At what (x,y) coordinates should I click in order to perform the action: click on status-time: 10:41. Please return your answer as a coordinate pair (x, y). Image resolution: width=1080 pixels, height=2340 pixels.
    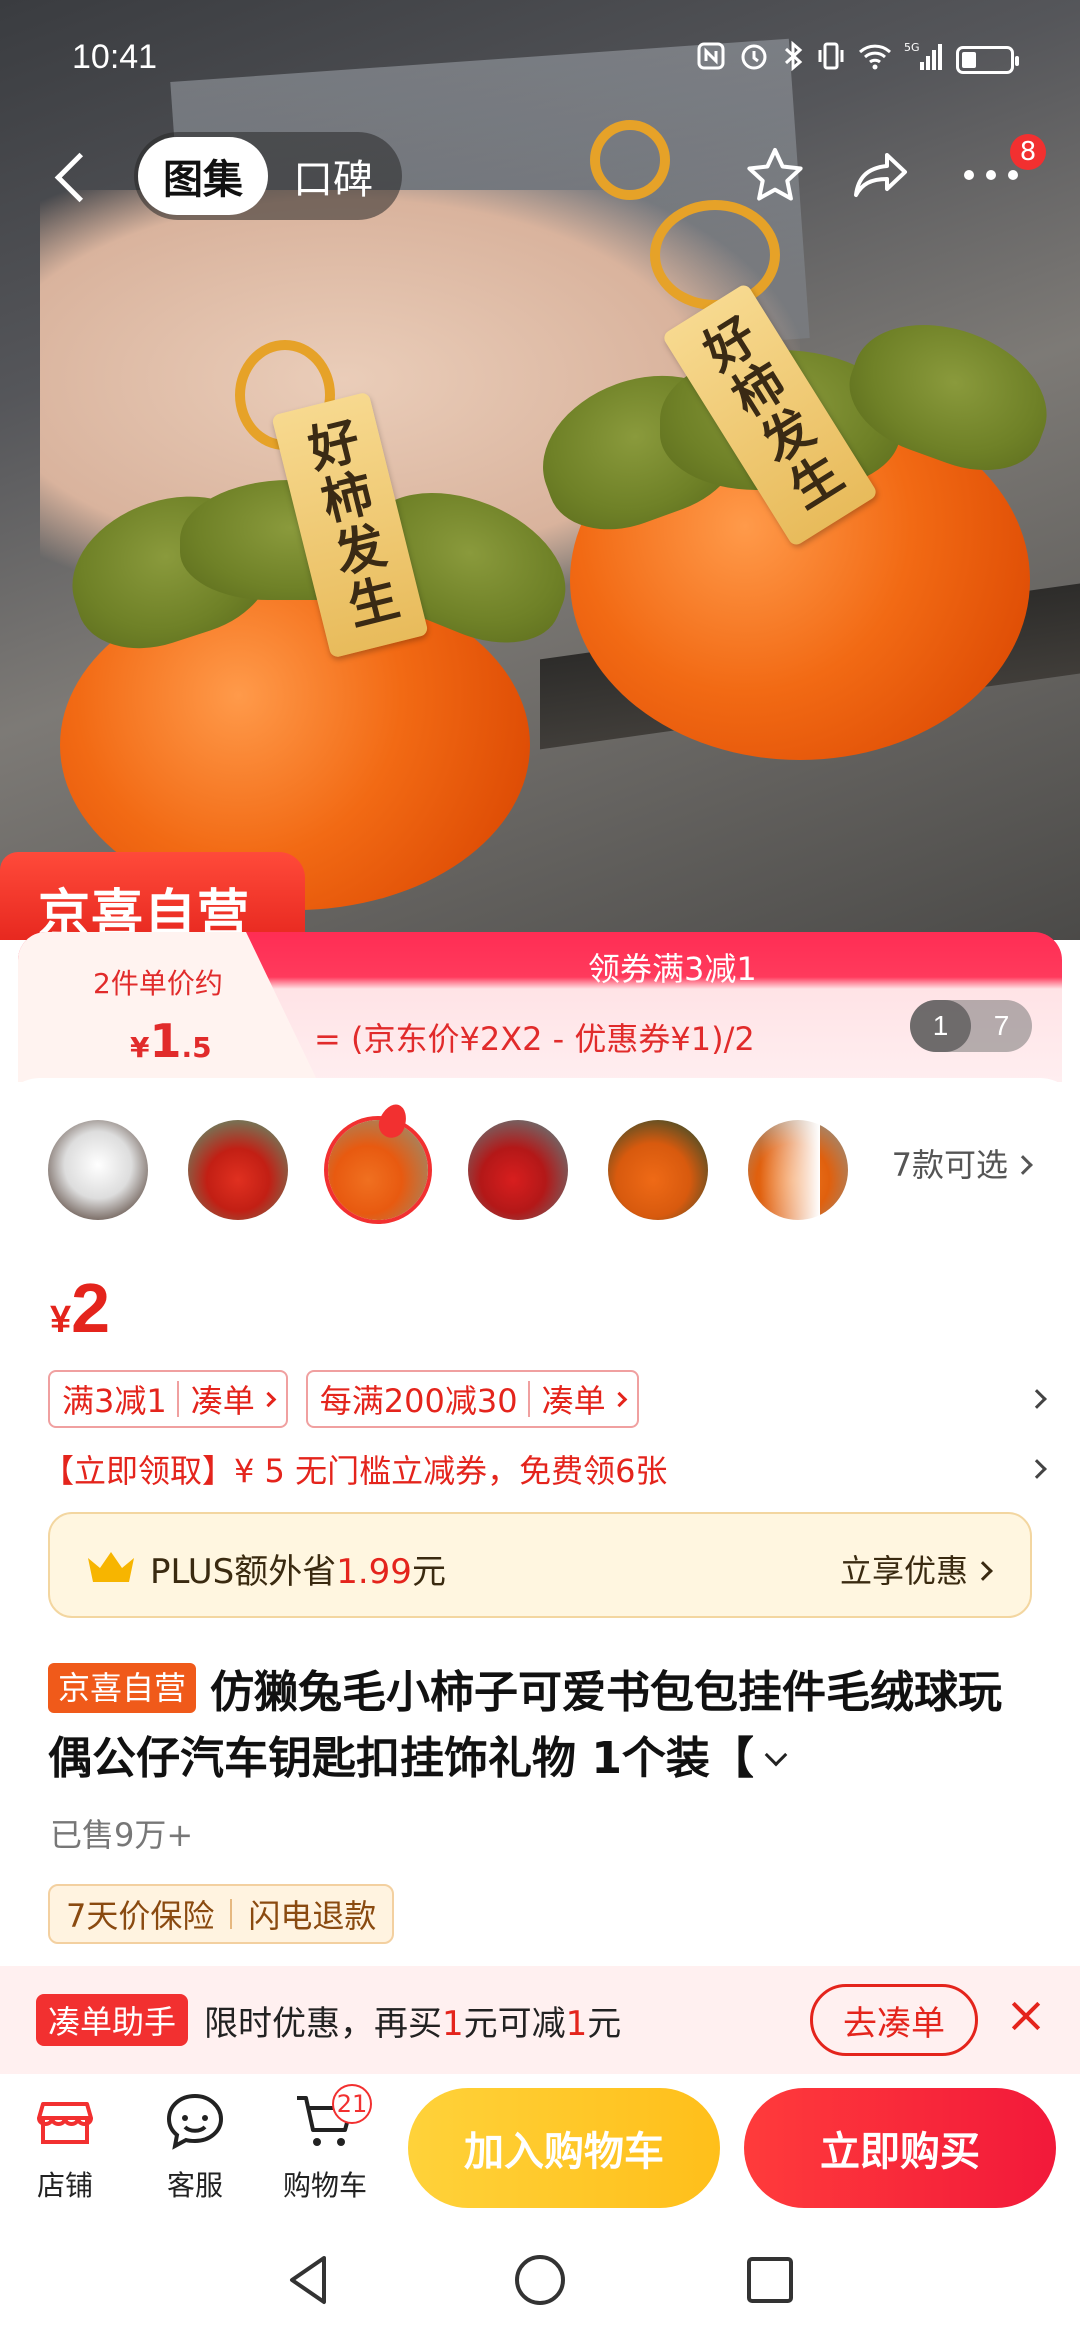
    Looking at the image, I should click on (115, 57).